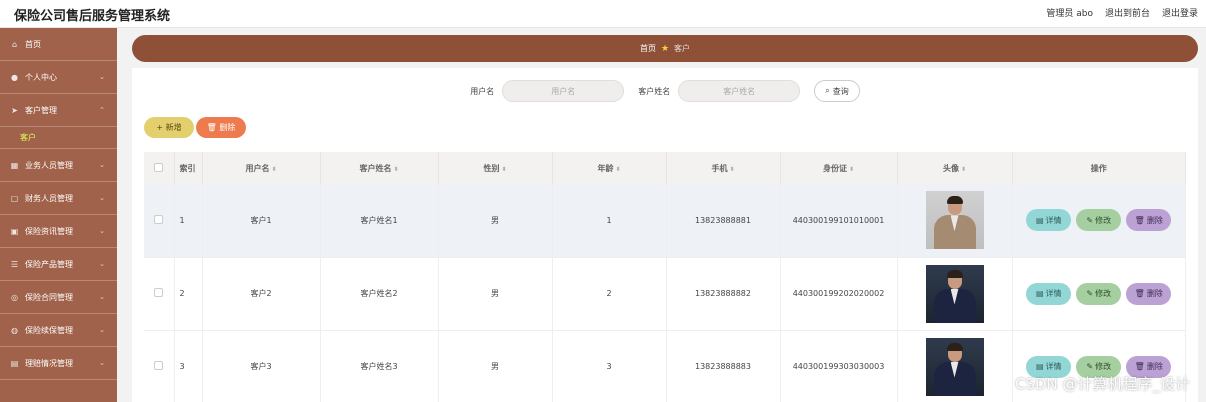  What do you see at coordinates (1069, 12) in the screenshot?
I see `admin-label: 管理员 abo` at bounding box center [1069, 12].